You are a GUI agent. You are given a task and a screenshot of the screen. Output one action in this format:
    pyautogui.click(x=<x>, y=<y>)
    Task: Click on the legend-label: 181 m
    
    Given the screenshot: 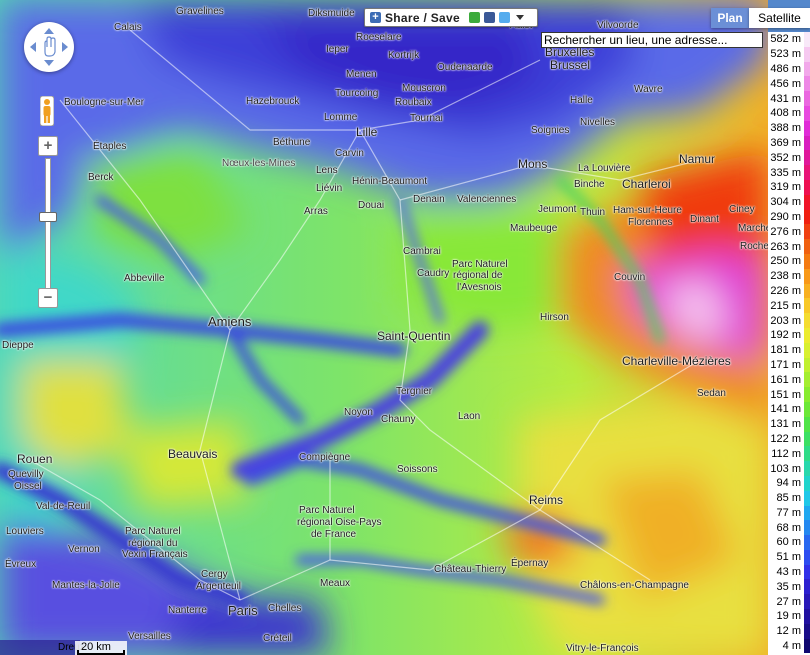 What is the action you would take?
    pyautogui.click(x=785, y=350)
    